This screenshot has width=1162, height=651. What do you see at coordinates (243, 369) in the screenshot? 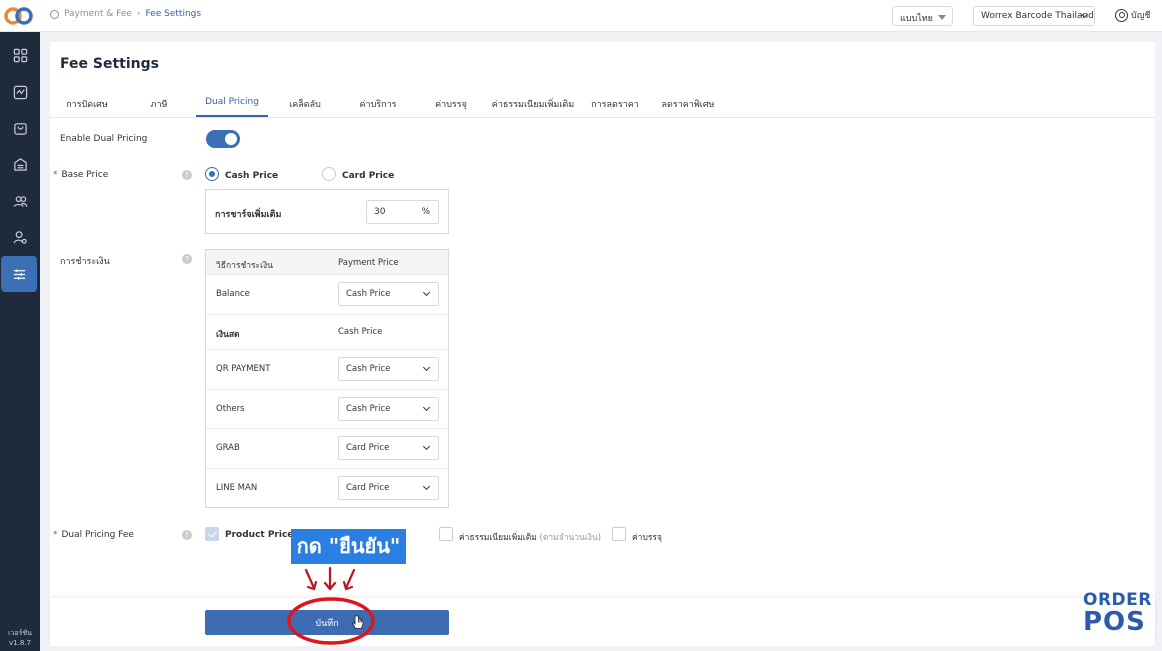
I see `payment-method-cell: QR PAYMENT` at bounding box center [243, 369].